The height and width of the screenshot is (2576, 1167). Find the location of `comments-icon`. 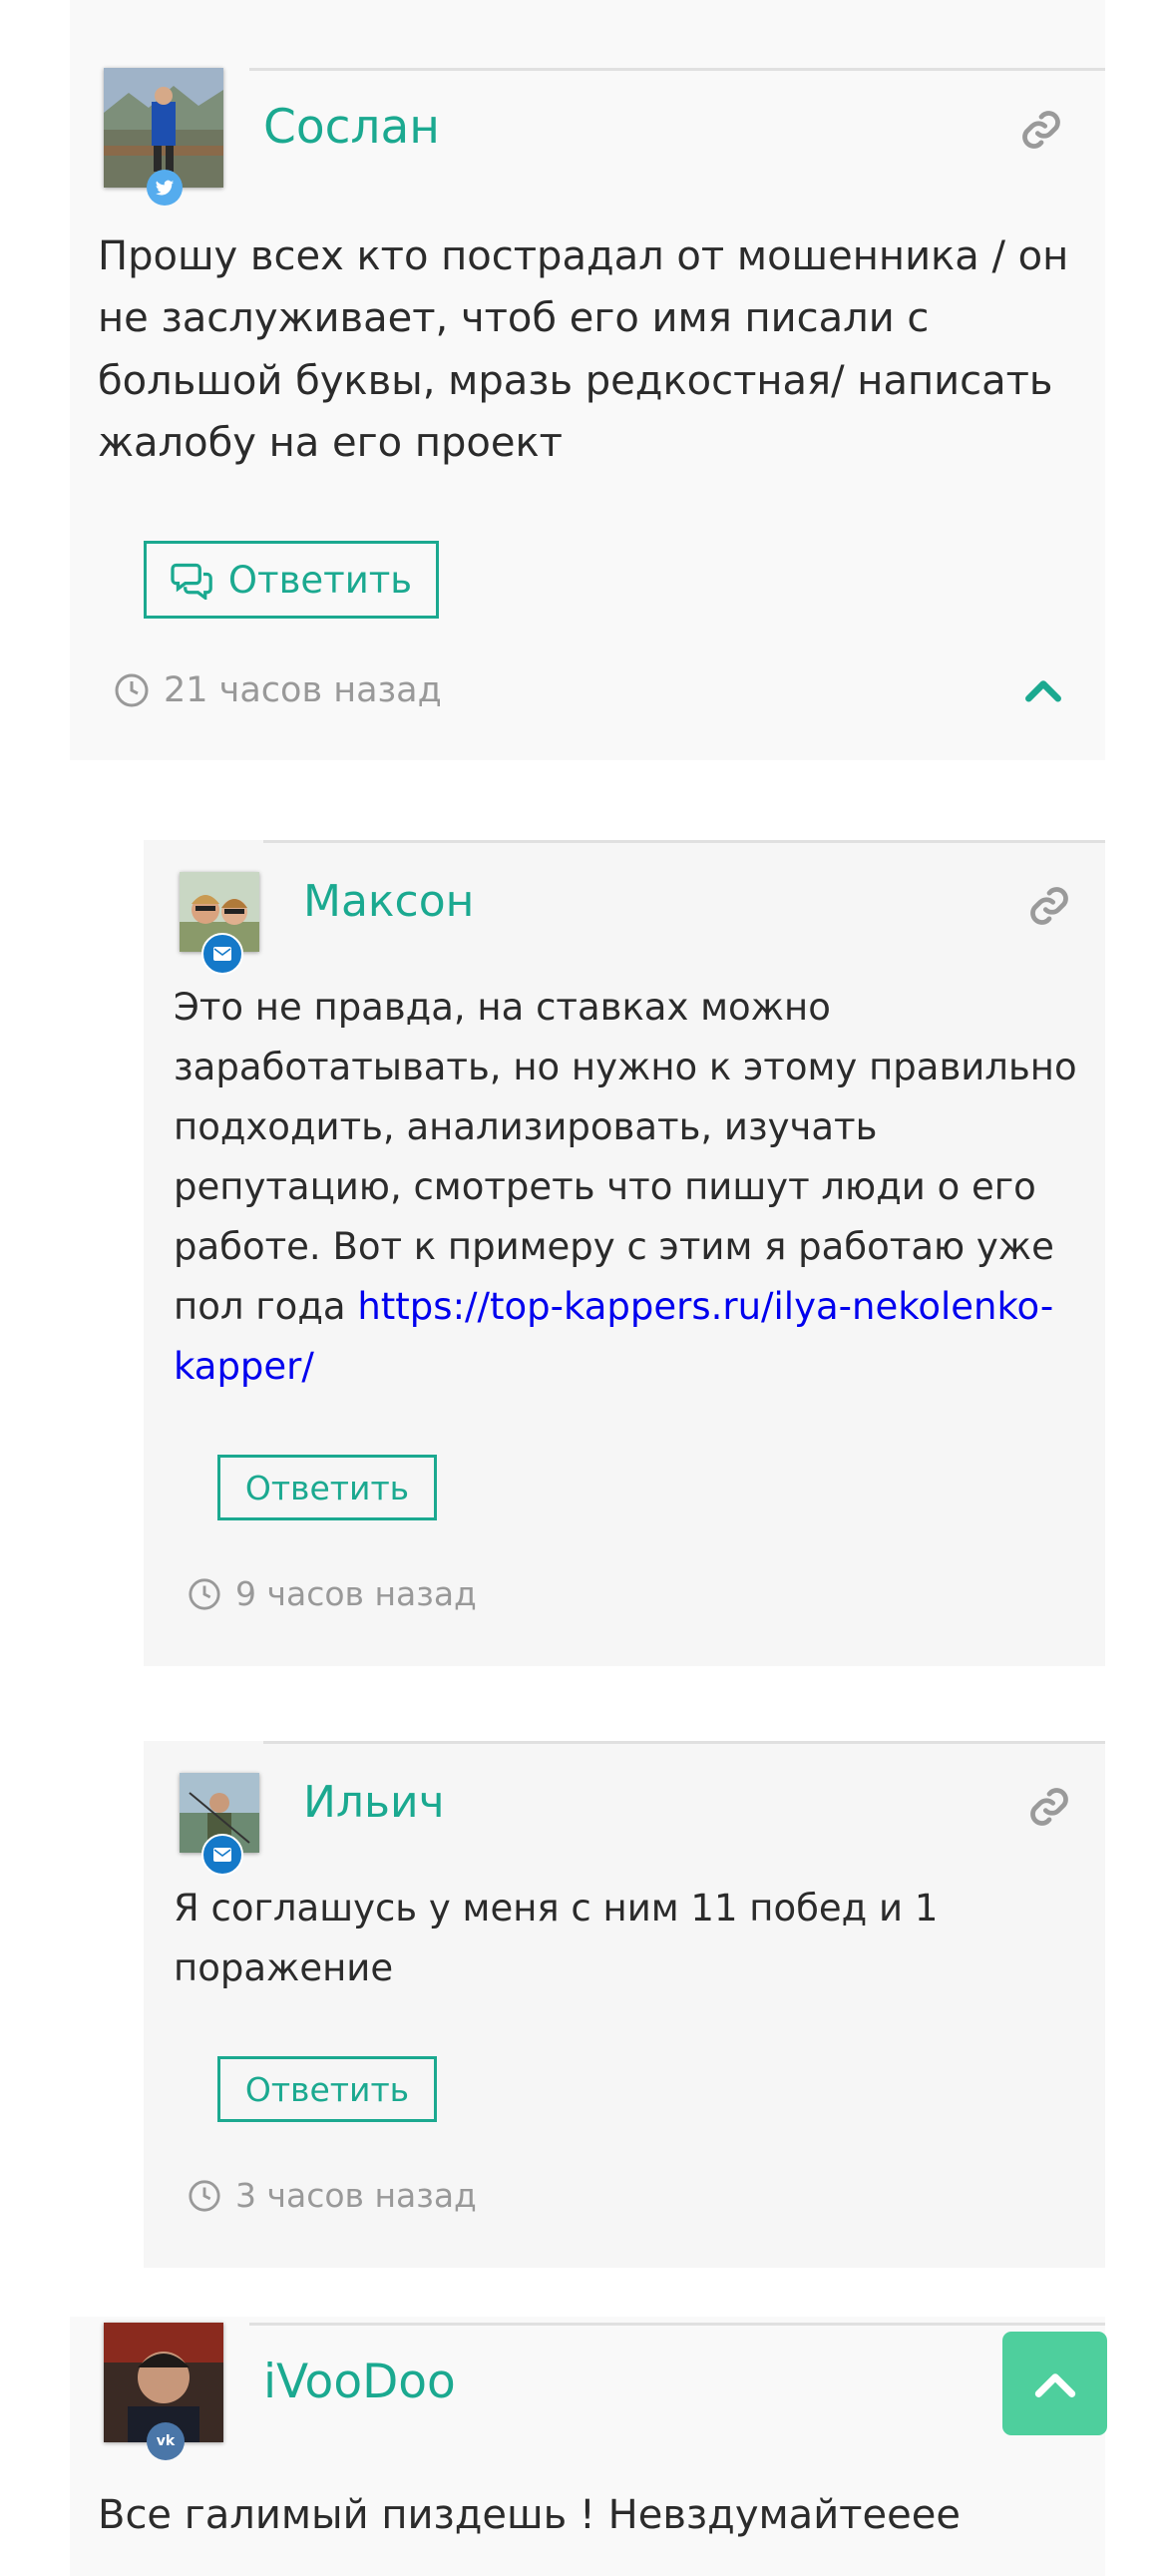

comments-icon is located at coordinates (191, 581).